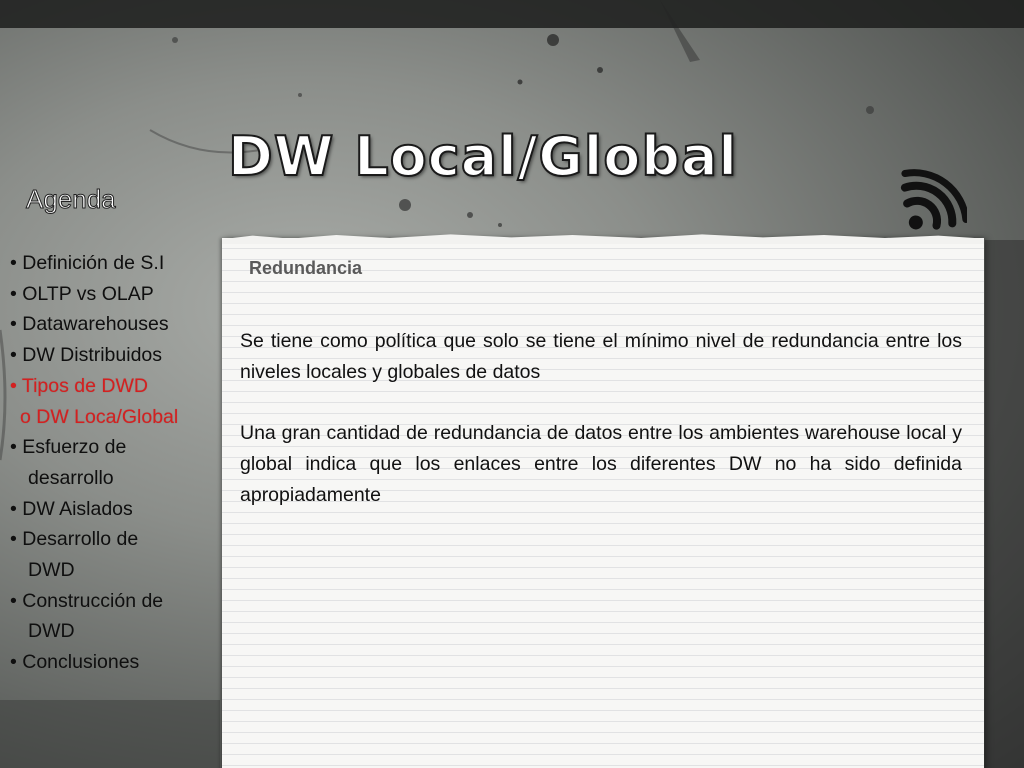  What do you see at coordinates (87, 600) in the screenshot?
I see `agenda-item-label: • Construcción de` at bounding box center [87, 600].